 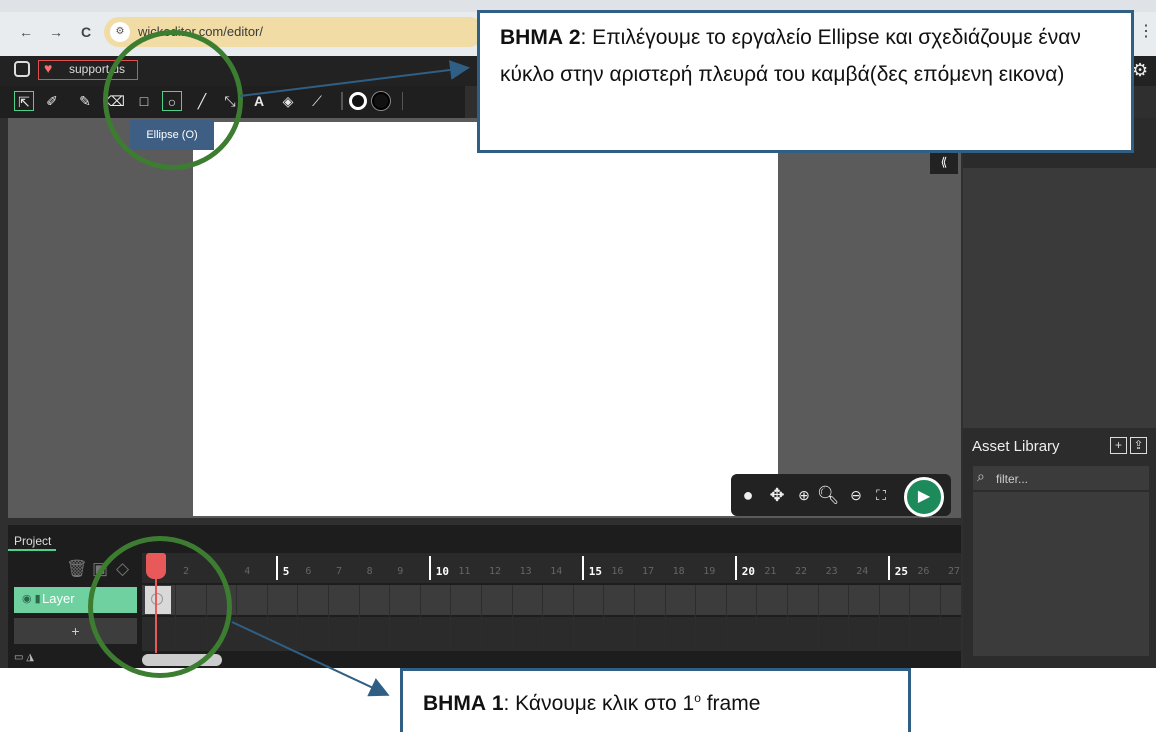 I want to click on step1-callout: ΒΗΜΑ 1: Κάνουμε κλικ στο 1ο frame, so click(x=655, y=700).